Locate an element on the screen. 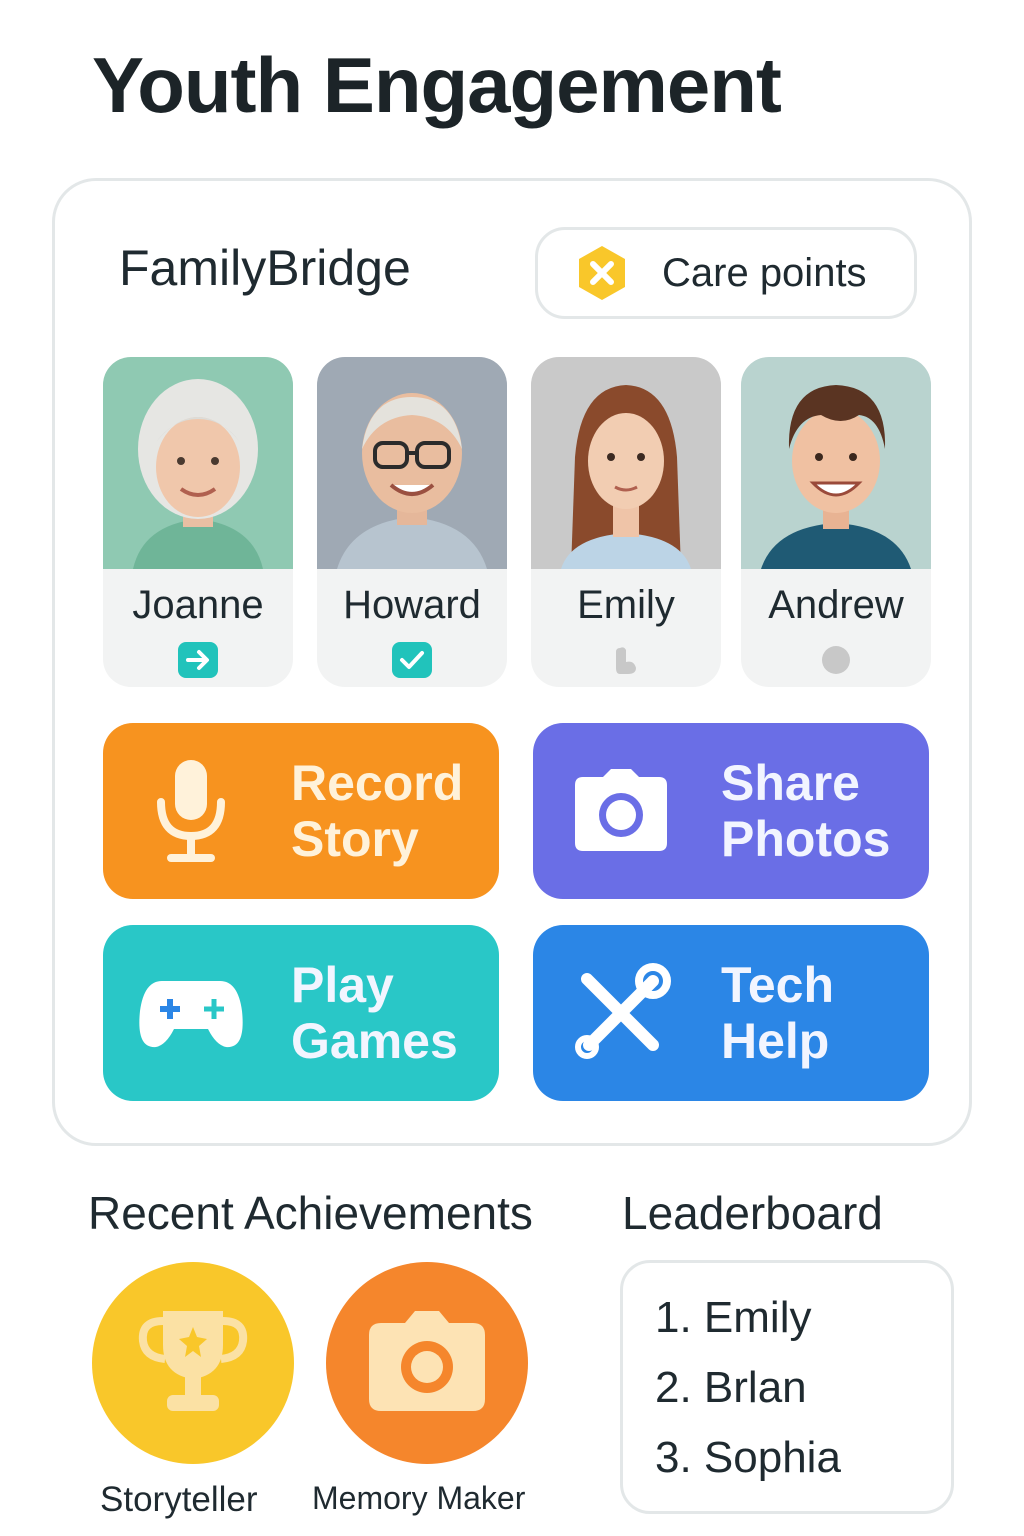 This screenshot has height=1536, width=1024. tech-help-label: Tech Help is located at coordinates (777, 1013).